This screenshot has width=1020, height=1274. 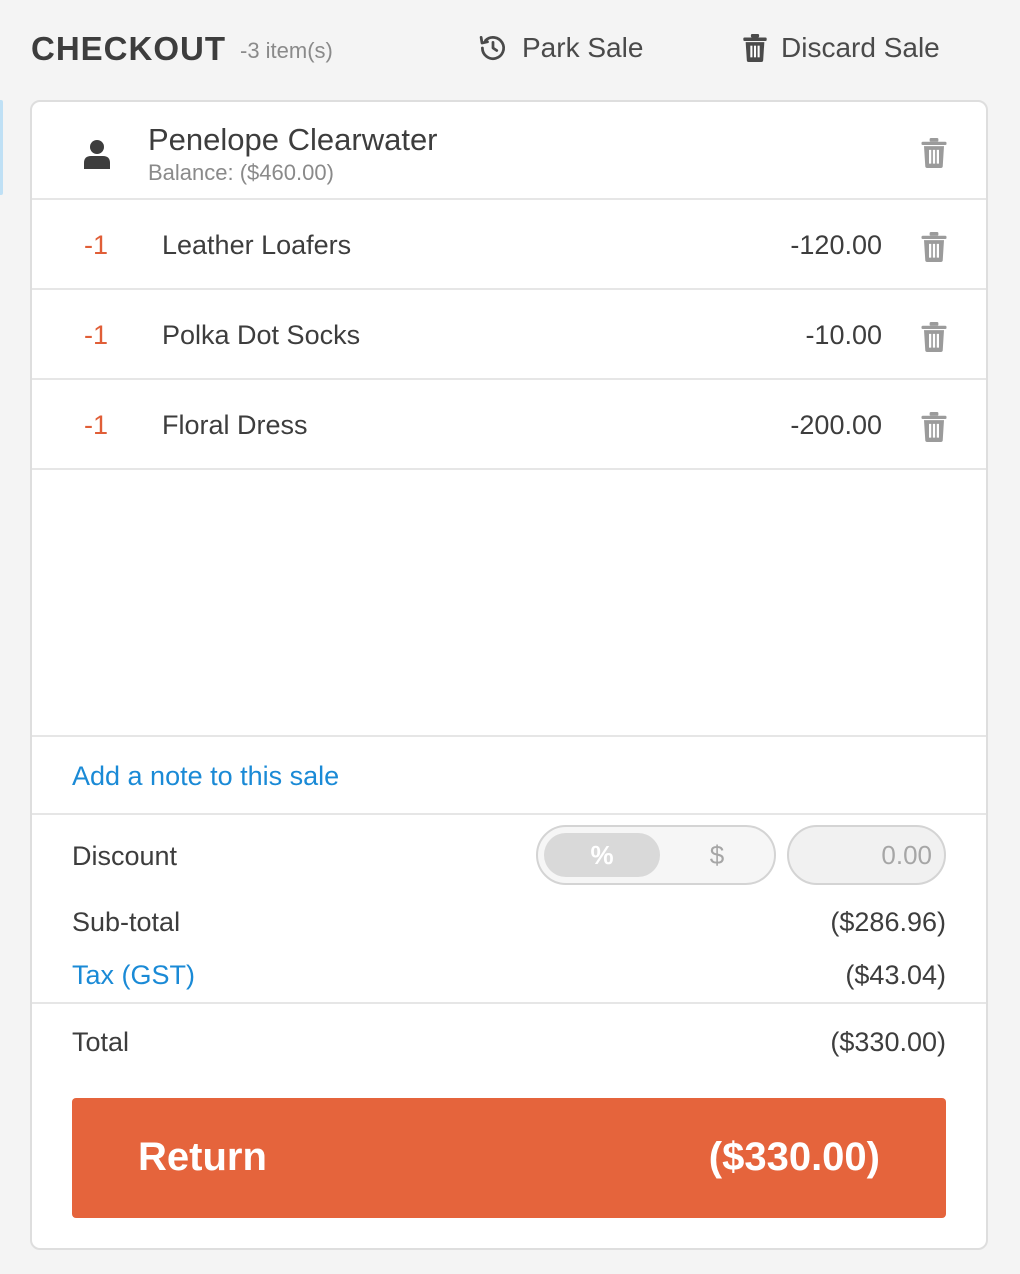 What do you see at coordinates (493, 48) in the screenshot?
I see `history-icon` at bounding box center [493, 48].